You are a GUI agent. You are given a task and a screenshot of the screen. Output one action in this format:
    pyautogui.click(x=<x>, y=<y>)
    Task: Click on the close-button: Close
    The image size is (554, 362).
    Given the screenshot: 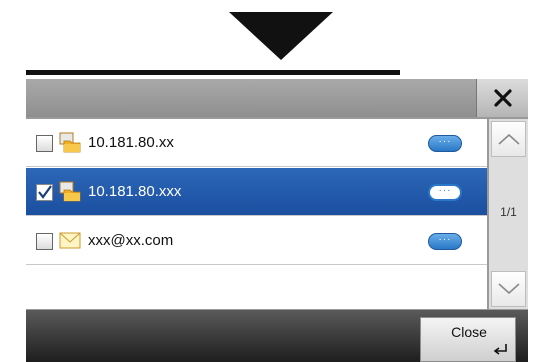 What is the action you would take?
    pyautogui.click(x=468, y=339)
    